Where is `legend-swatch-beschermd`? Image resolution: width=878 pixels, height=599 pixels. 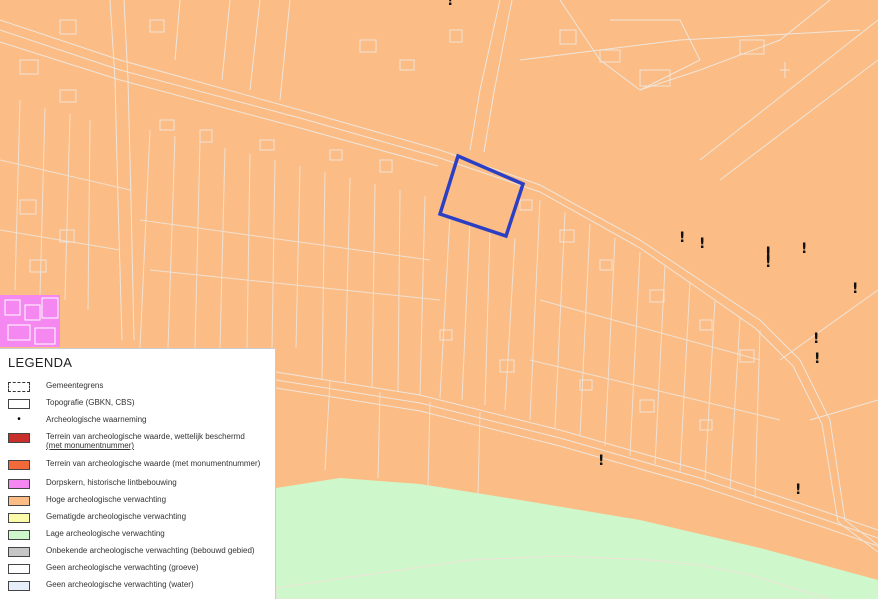 legend-swatch-beschermd is located at coordinates (19, 438).